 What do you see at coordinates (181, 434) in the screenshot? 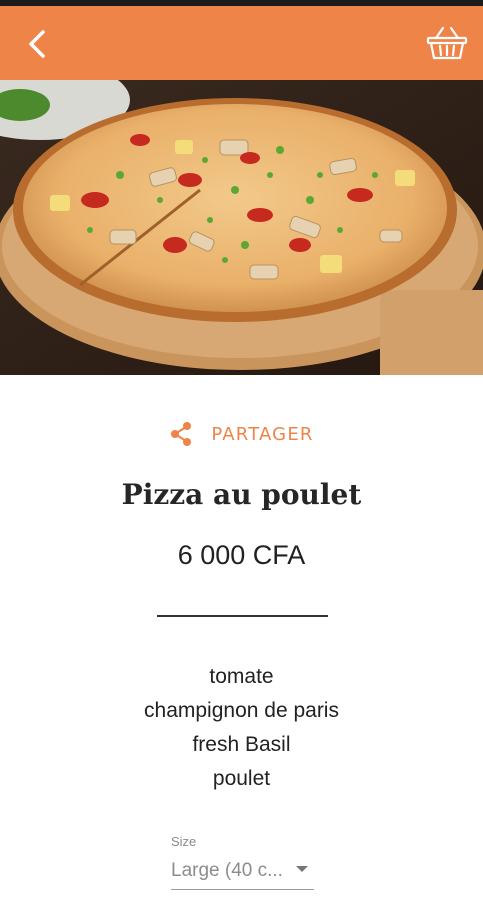
I see `share-icon` at bounding box center [181, 434].